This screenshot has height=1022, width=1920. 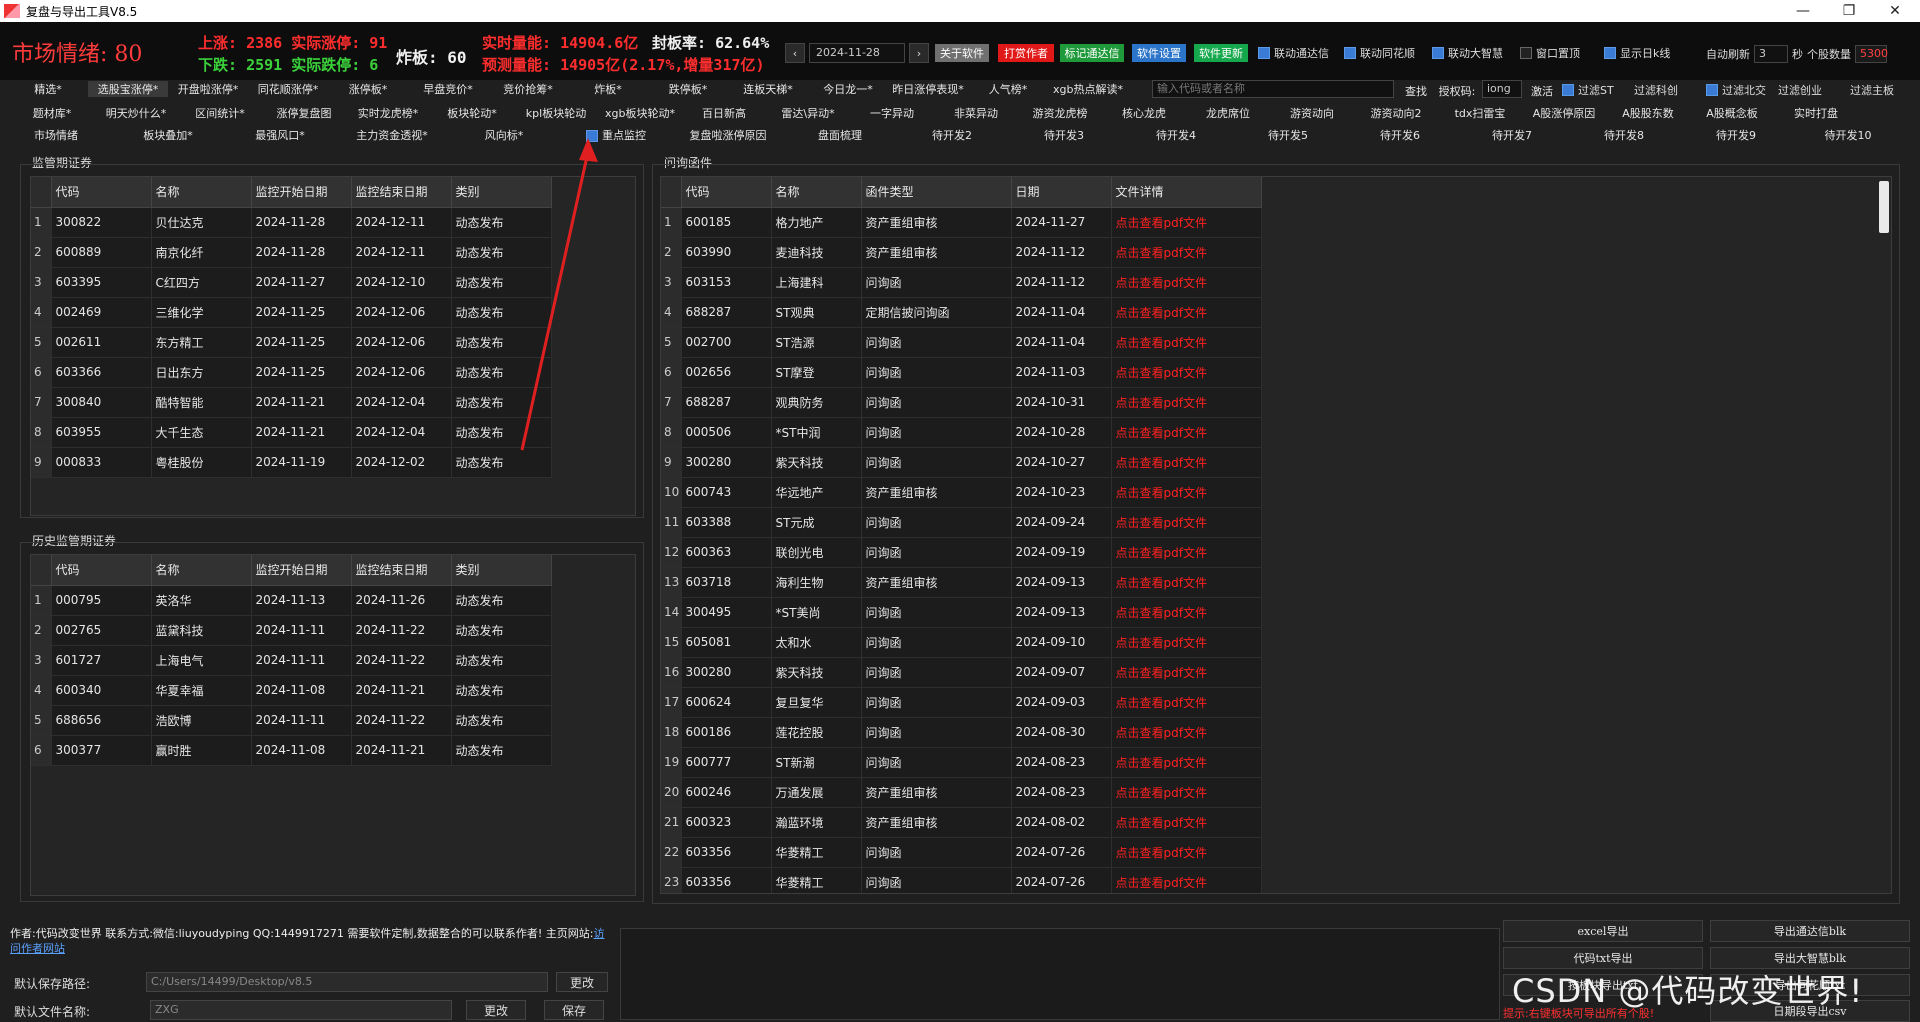 What do you see at coordinates (936, 192) in the screenshot?
I see `column-header: 函件类型` at bounding box center [936, 192].